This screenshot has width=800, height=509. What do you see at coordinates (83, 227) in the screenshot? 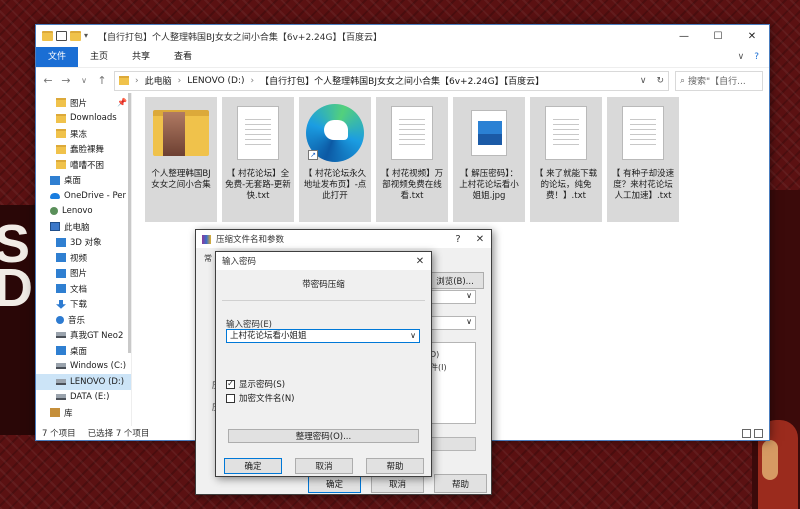
I see `sidebar-item: 此电脑` at bounding box center [83, 227].